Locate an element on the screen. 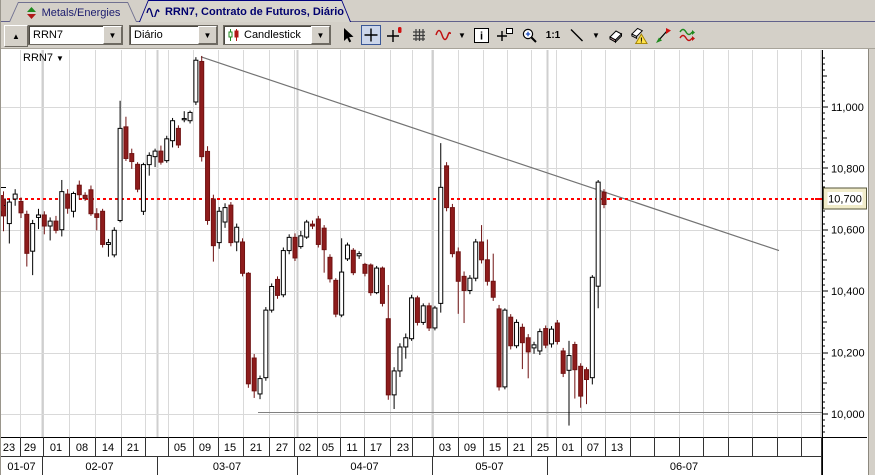 The image size is (875, 475). studies-wave-icon is located at coordinates (443, 35).